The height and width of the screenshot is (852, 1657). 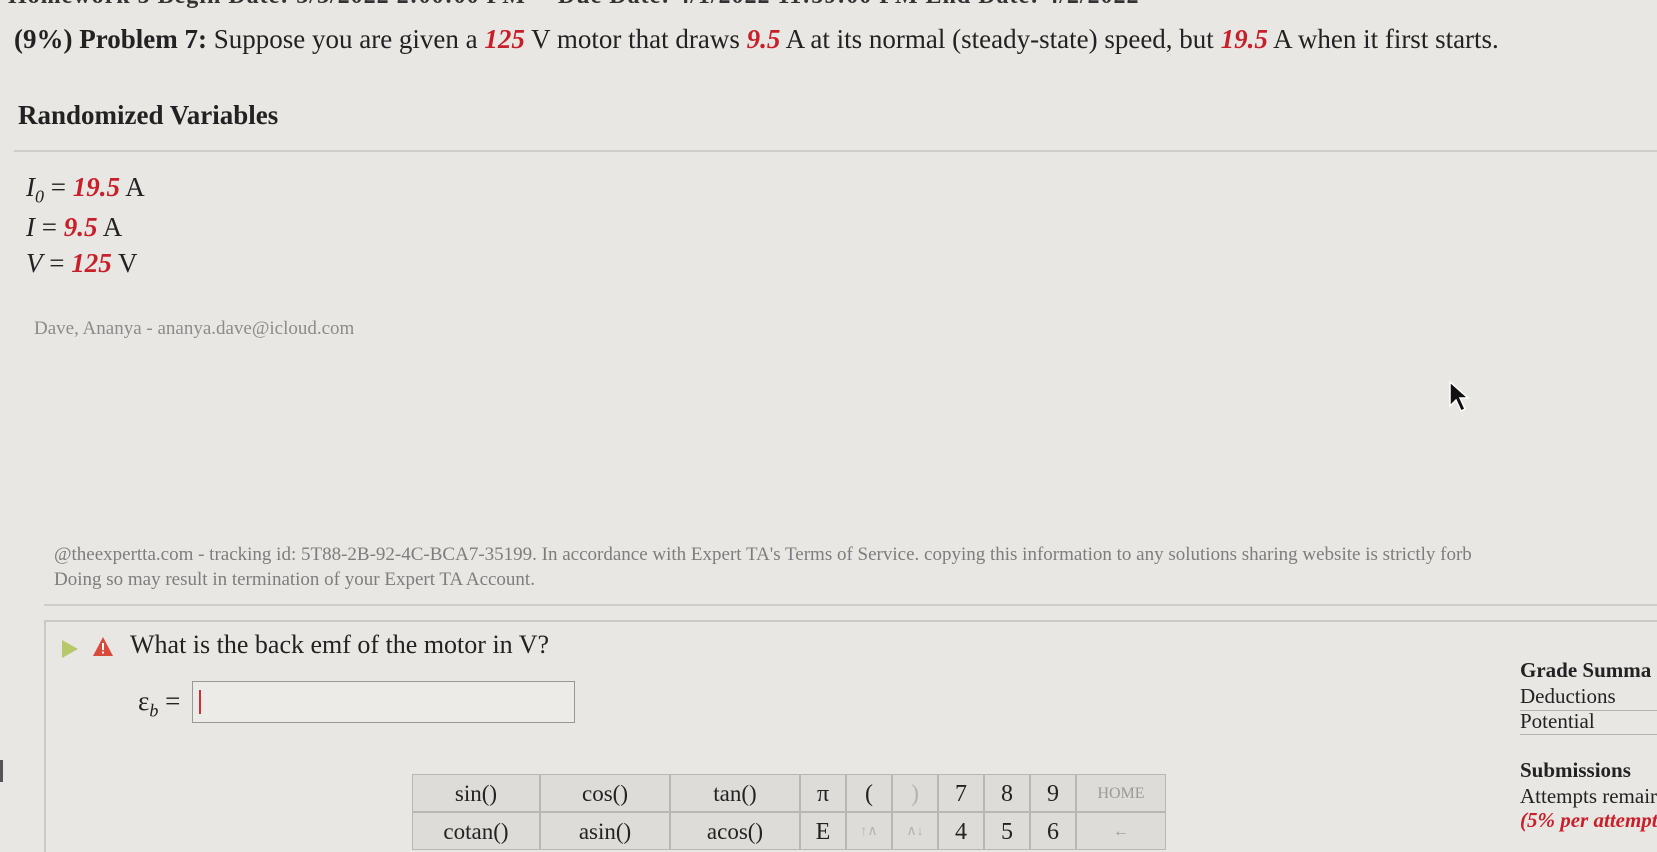 What do you see at coordinates (1588, 820) in the screenshot?
I see `per-attempt-note: (5% per attempt` at bounding box center [1588, 820].